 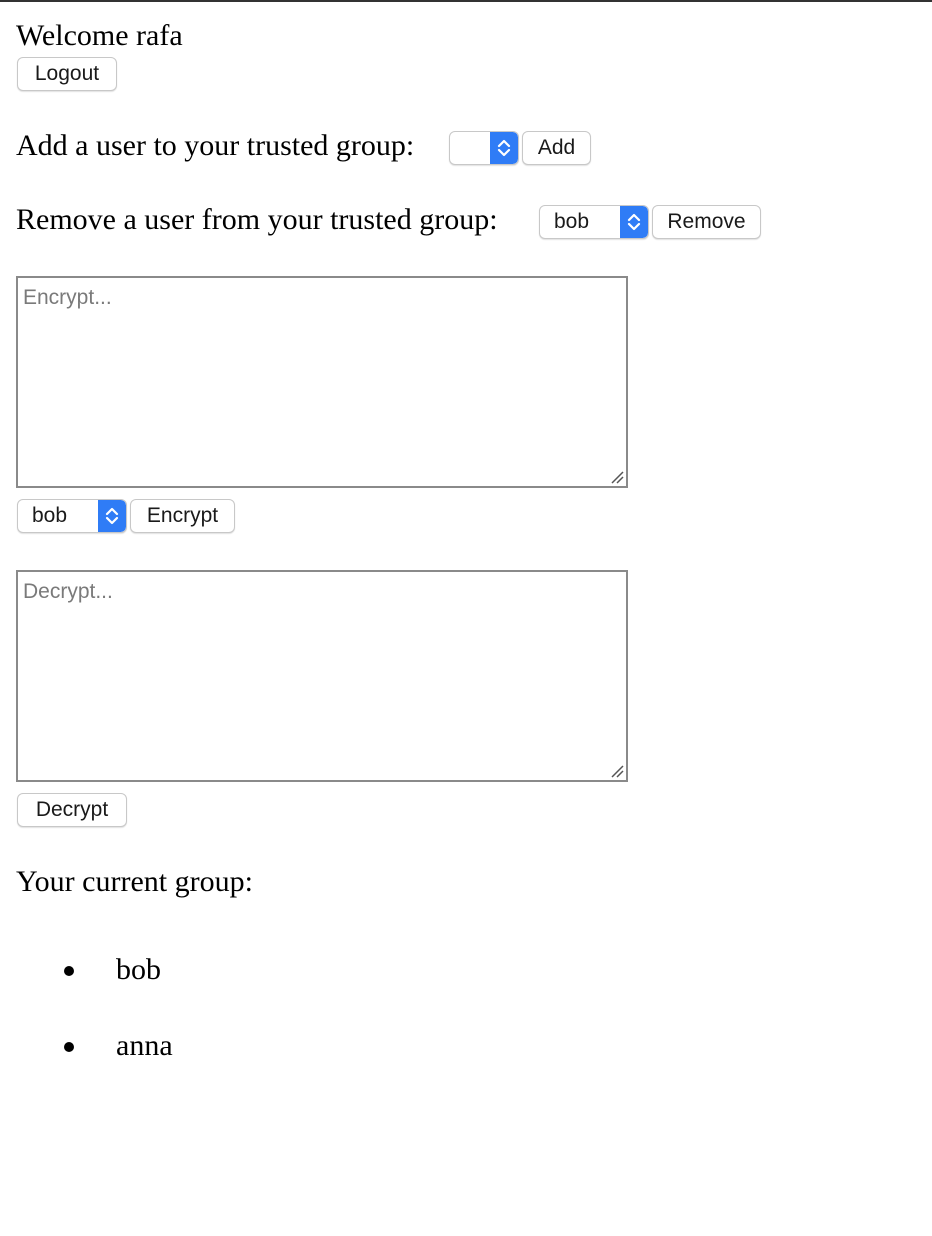 I want to click on encrypt-textarea, so click(x=322, y=382).